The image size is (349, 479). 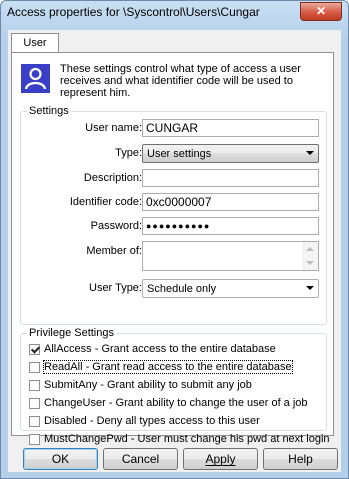 What do you see at coordinates (116, 226) in the screenshot?
I see `password-label: Password:` at bounding box center [116, 226].